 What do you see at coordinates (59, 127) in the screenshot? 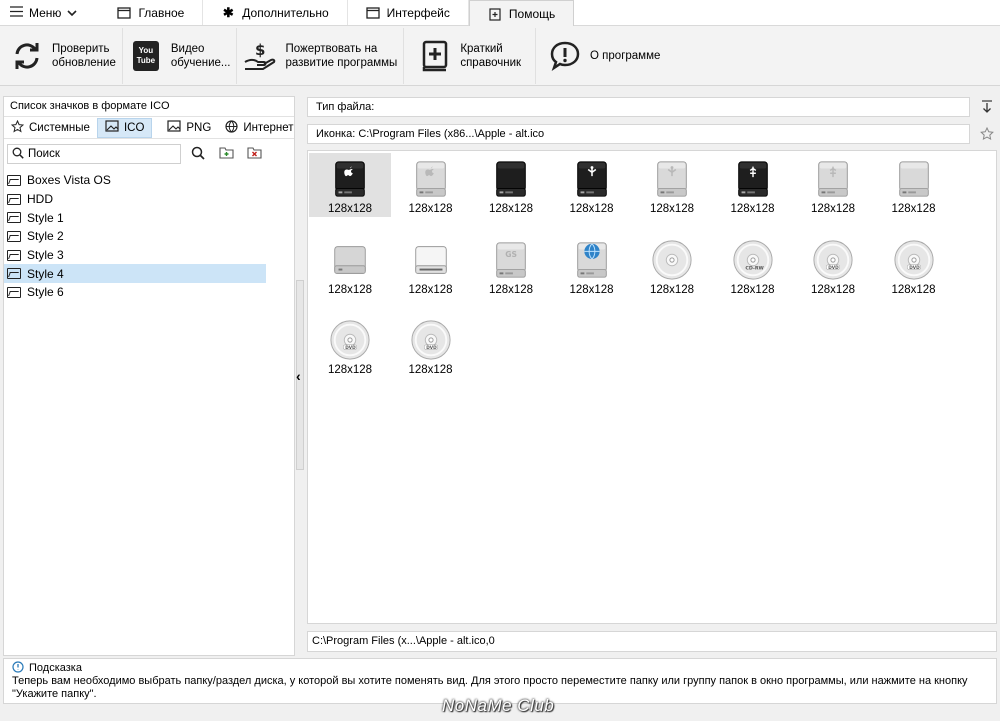
I see `tab-system-label: Системные` at bounding box center [59, 127].